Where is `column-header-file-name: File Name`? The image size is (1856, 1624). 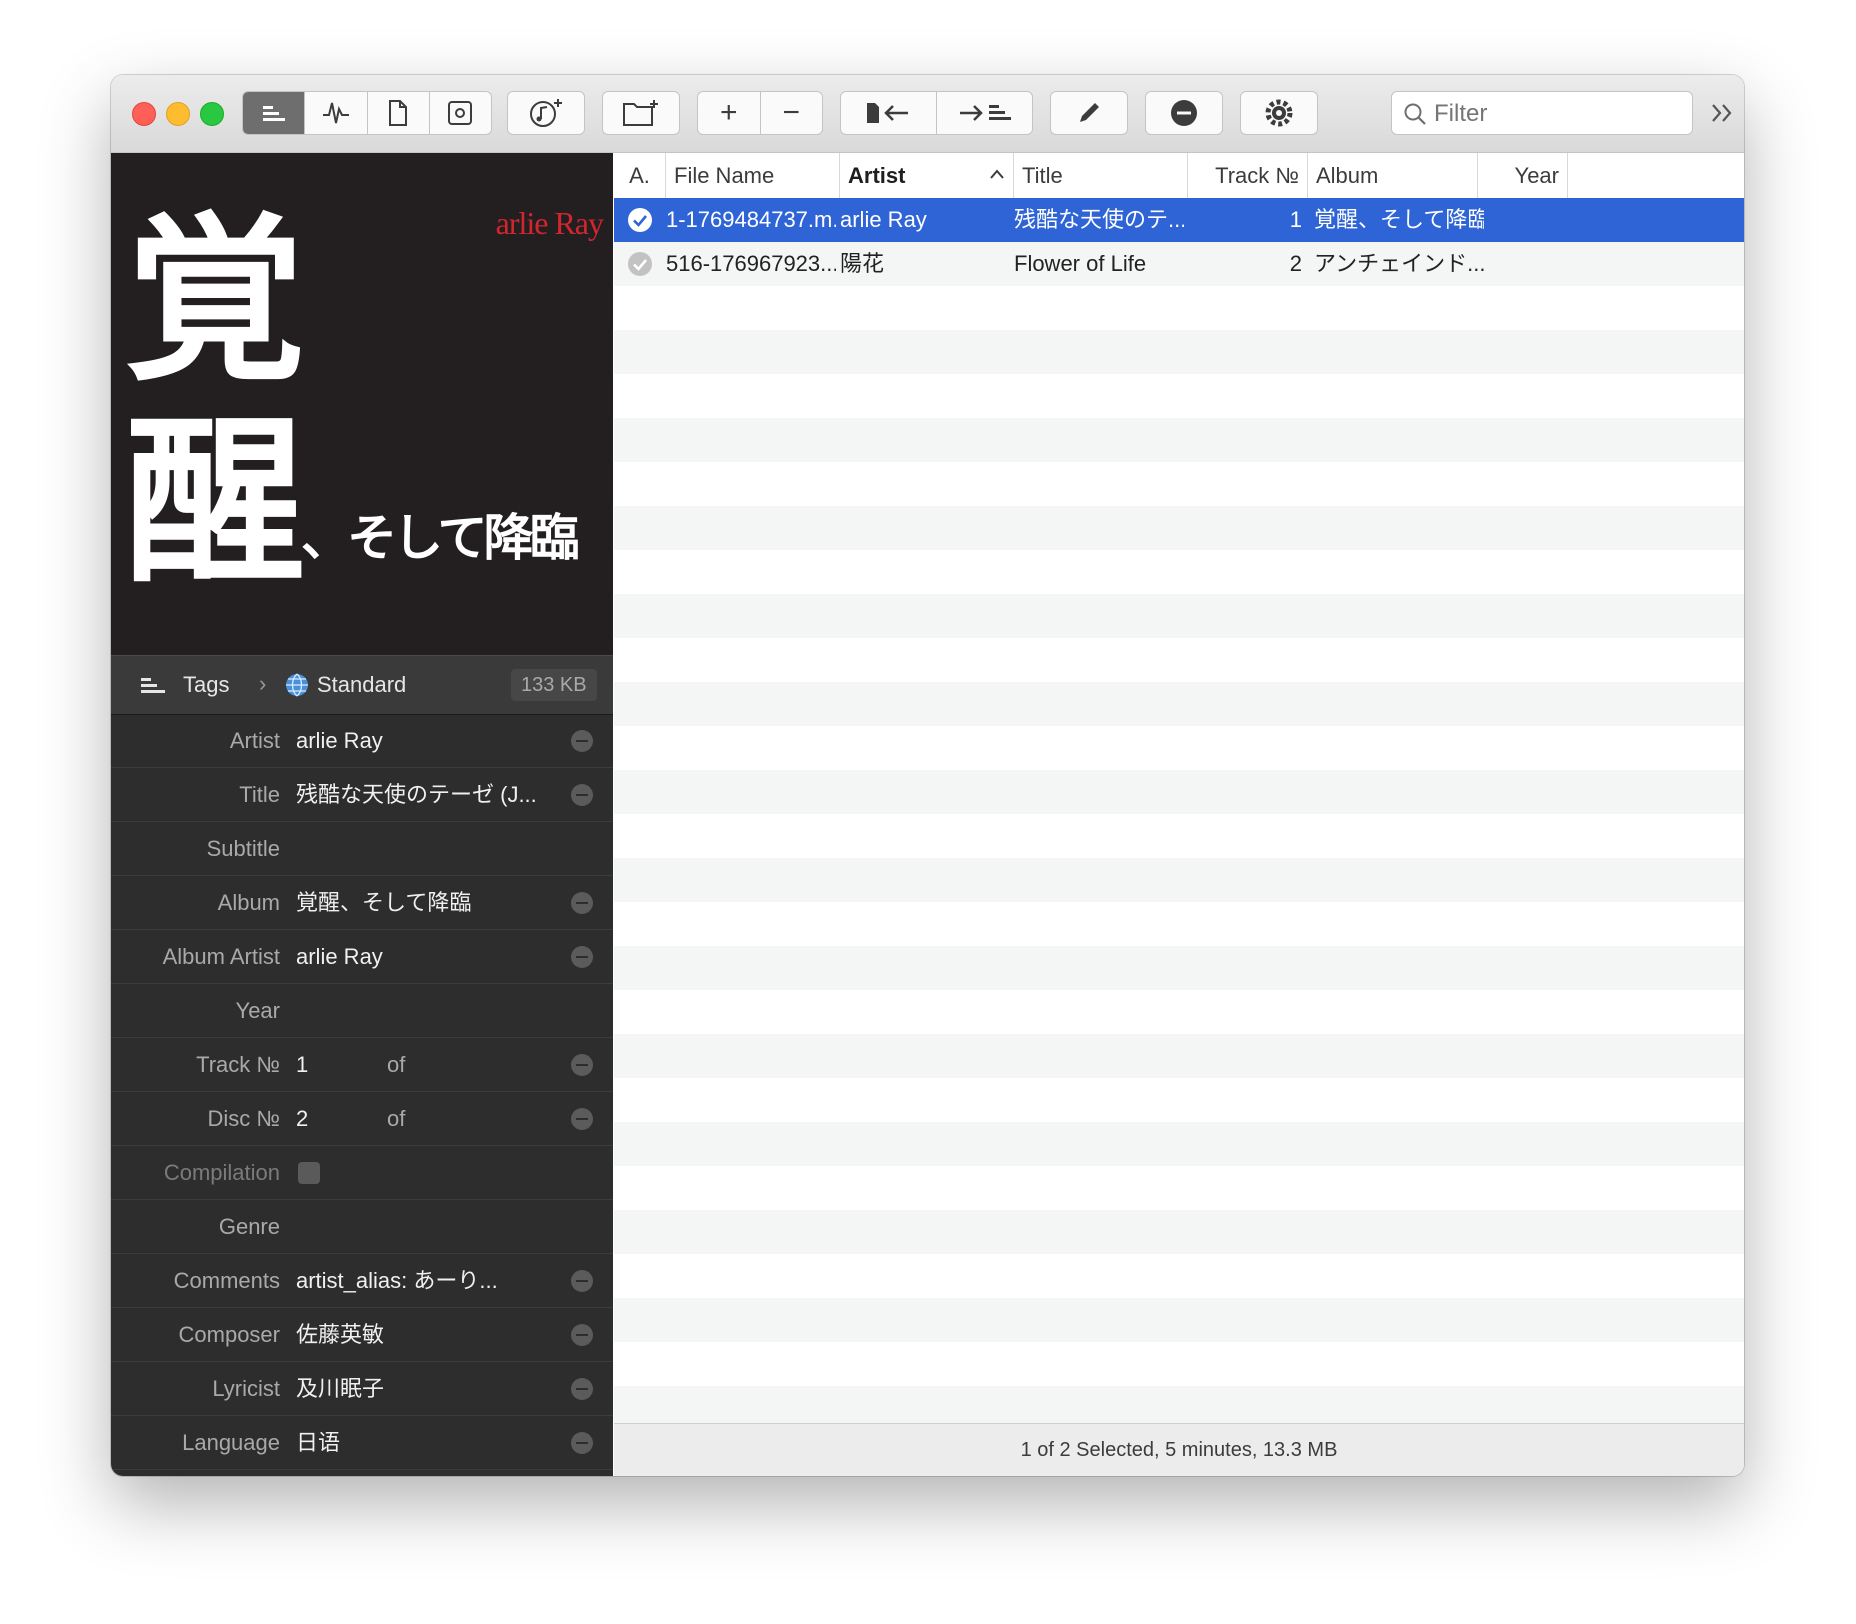 column-header-file-name: File Name is located at coordinates (753, 175).